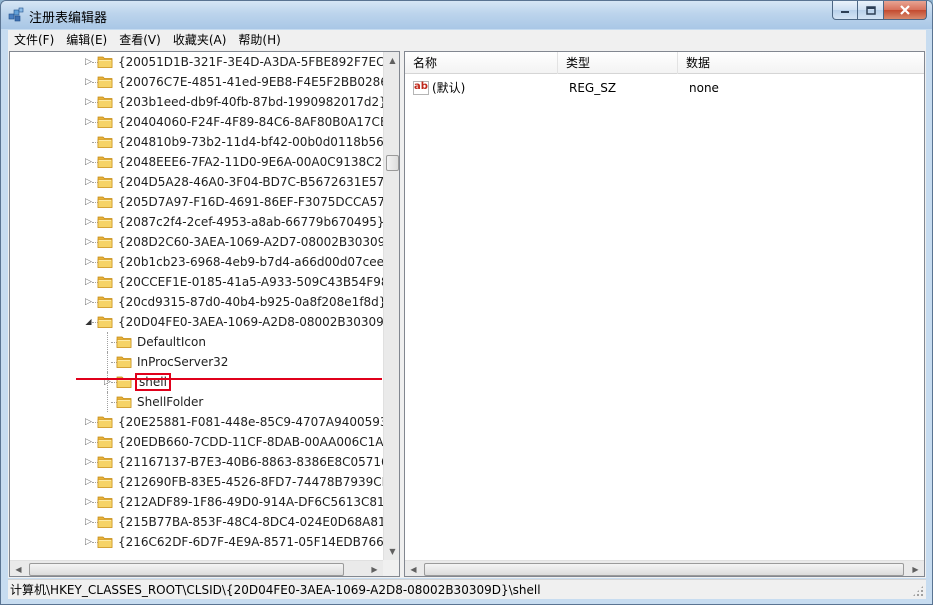  I want to click on tree-item-key: ▷ {212690FB-83E5-4526-8FD7-74478B7939CD}, so click(196, 482).